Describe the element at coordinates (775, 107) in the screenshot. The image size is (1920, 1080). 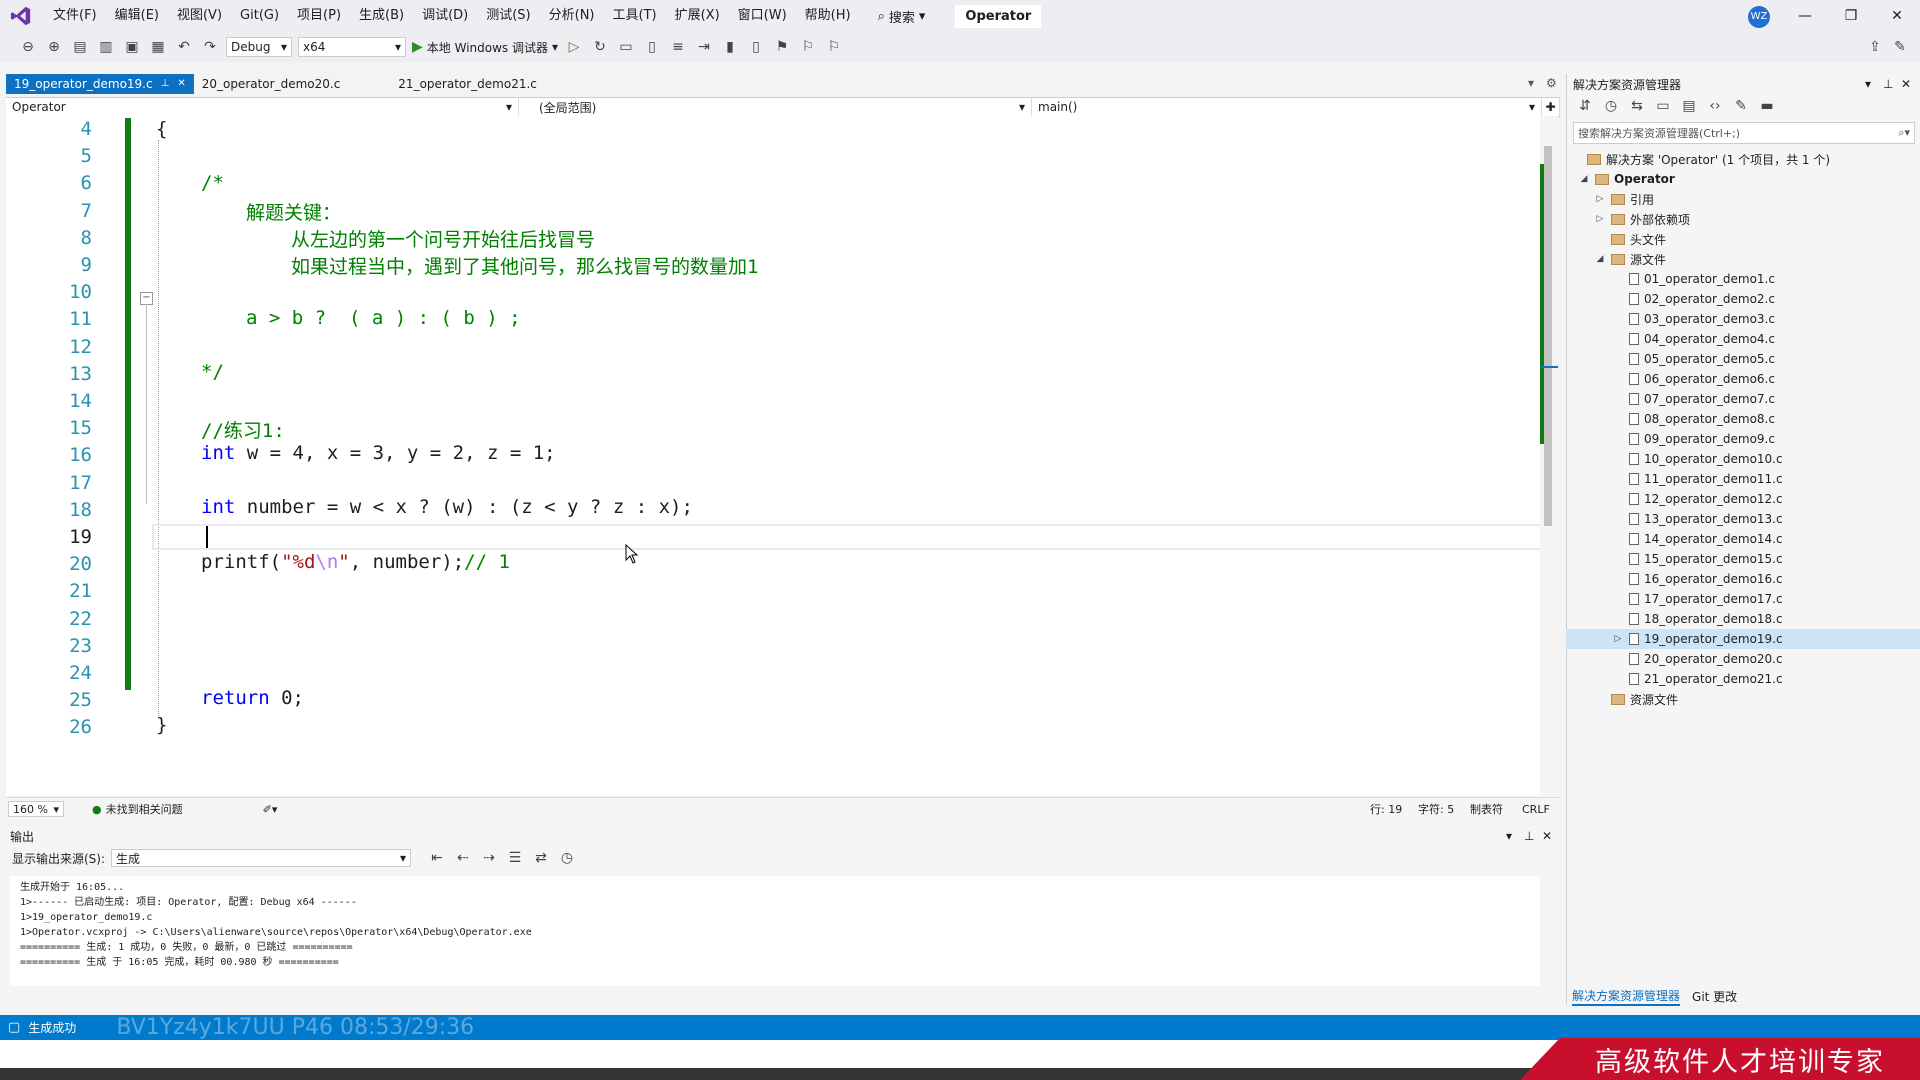
I see `scope-dropdown: (全局范围) ▾` at that location.